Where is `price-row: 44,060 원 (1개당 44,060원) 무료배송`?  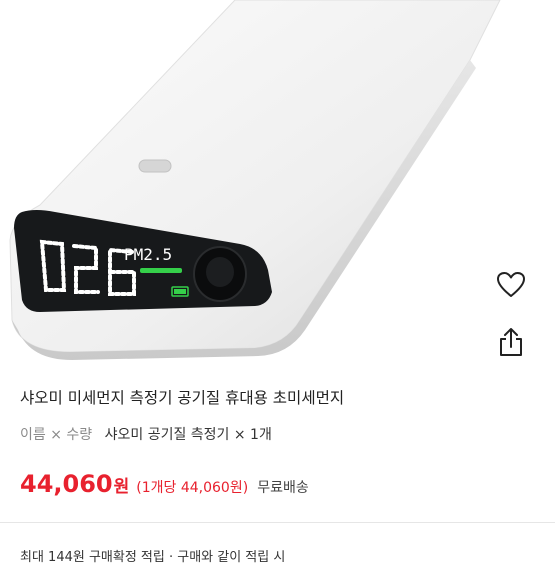 price-row: 44,060 원 (1개당 44,060원) 무료배송 is located at coordinates (164, 484).